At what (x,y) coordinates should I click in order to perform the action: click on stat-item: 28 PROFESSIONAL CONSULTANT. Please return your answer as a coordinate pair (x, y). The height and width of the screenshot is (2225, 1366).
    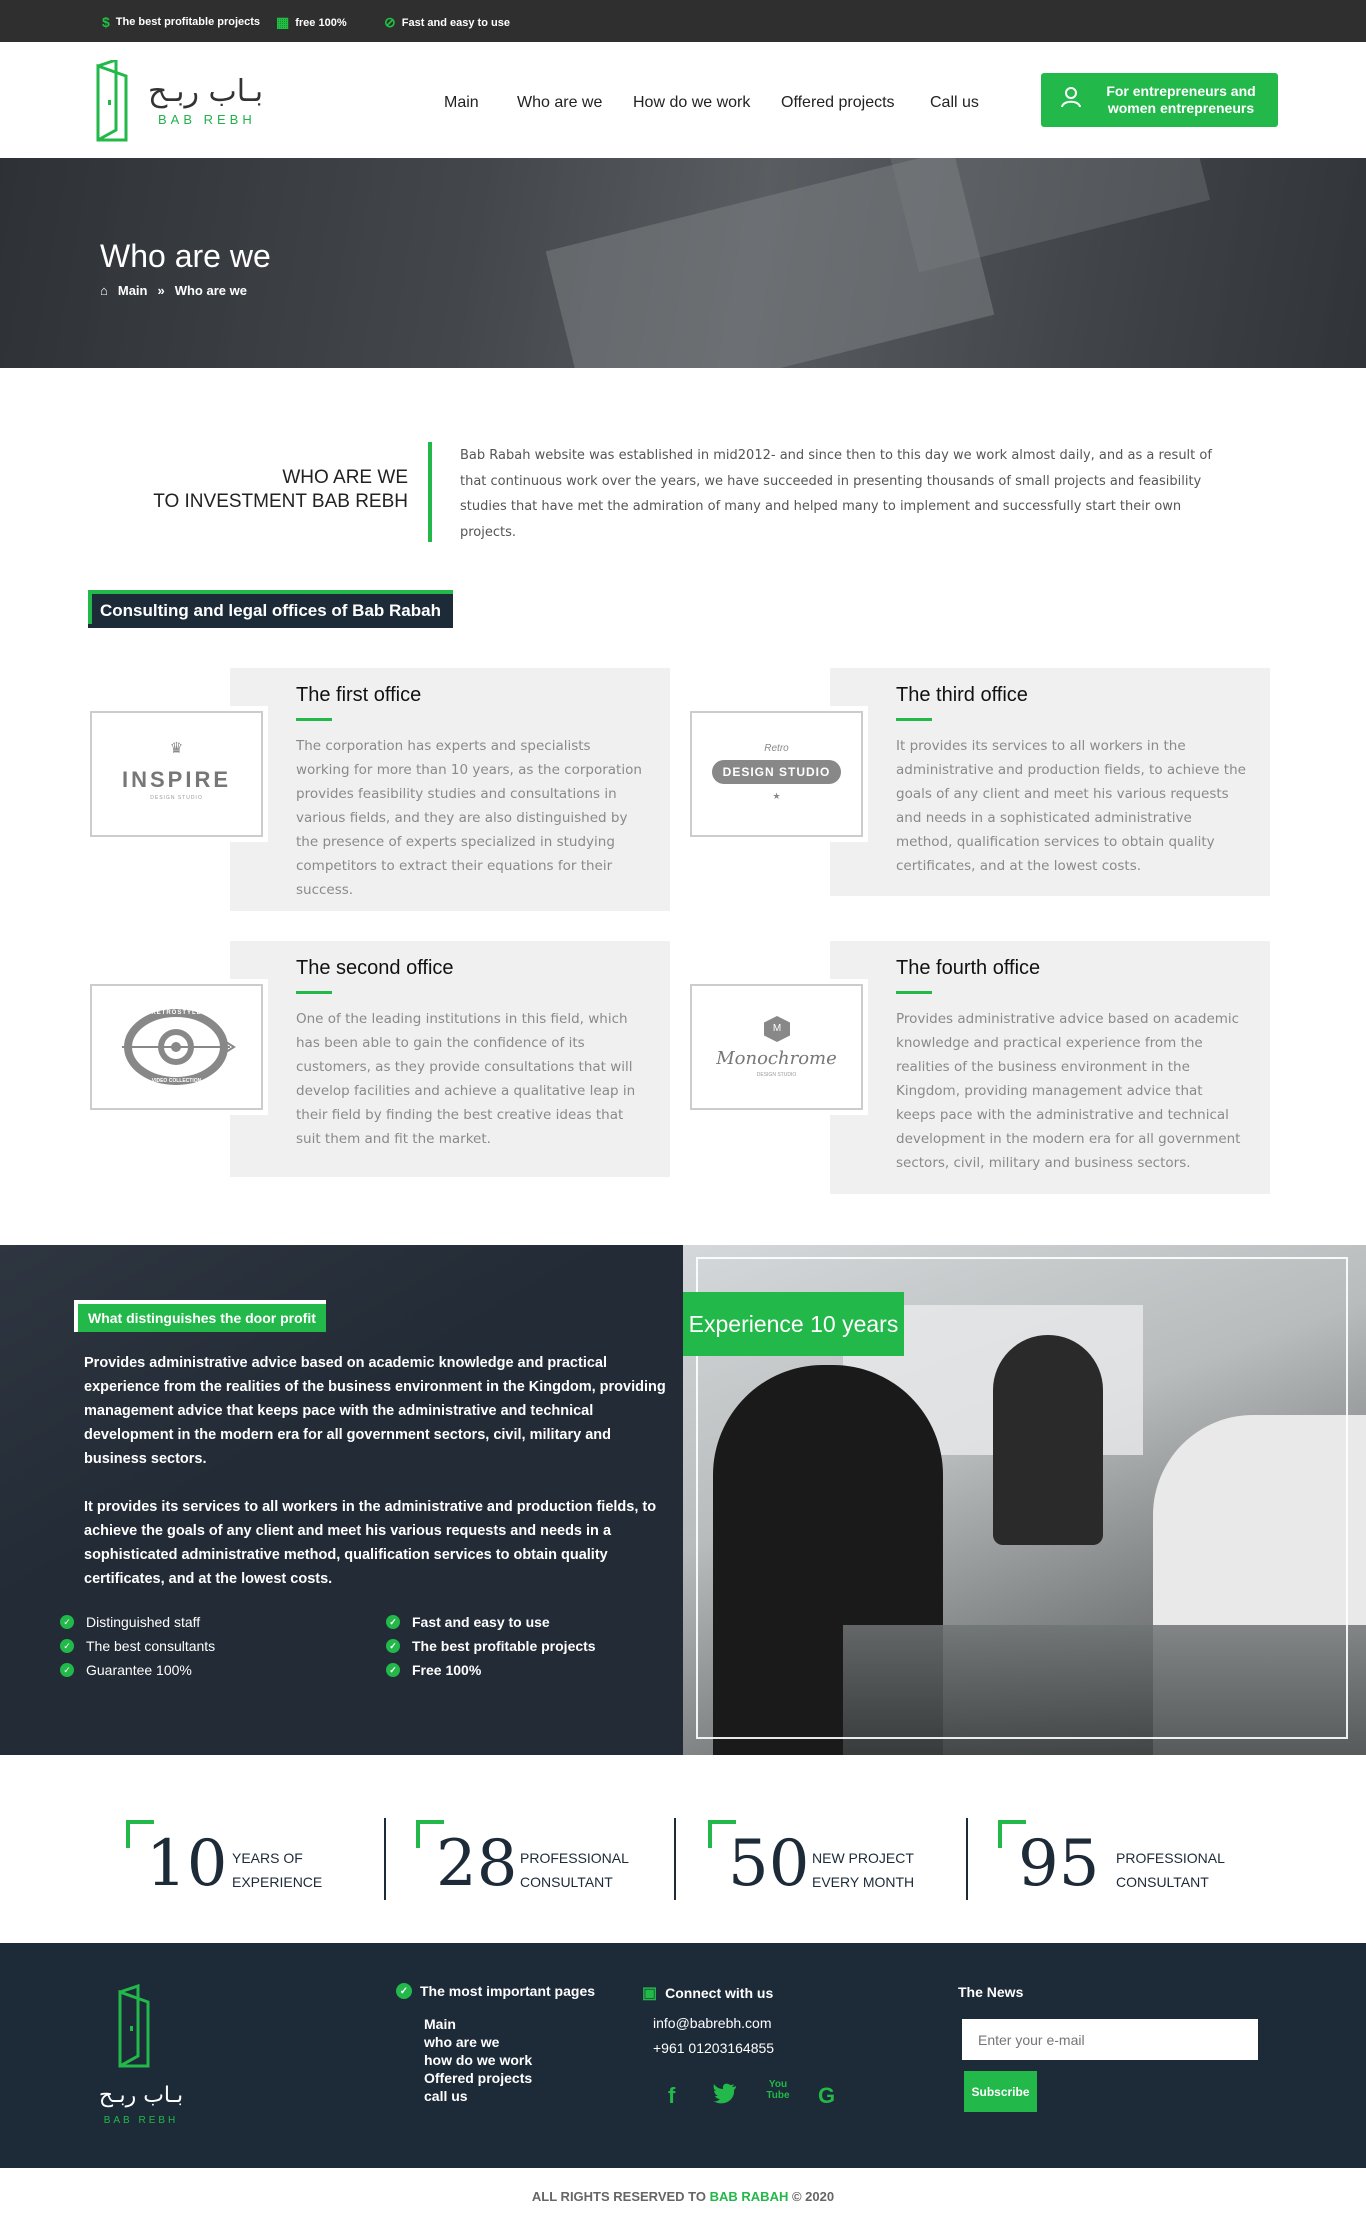
    Looking at the image, I should click on (531, 1860).